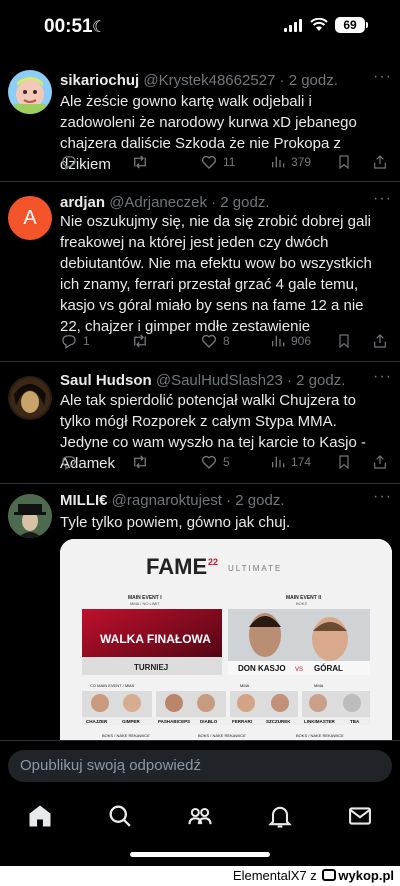  Describe the element at coordinates (217, 162) in the screenshot. I see `like-button: 11` at that location.